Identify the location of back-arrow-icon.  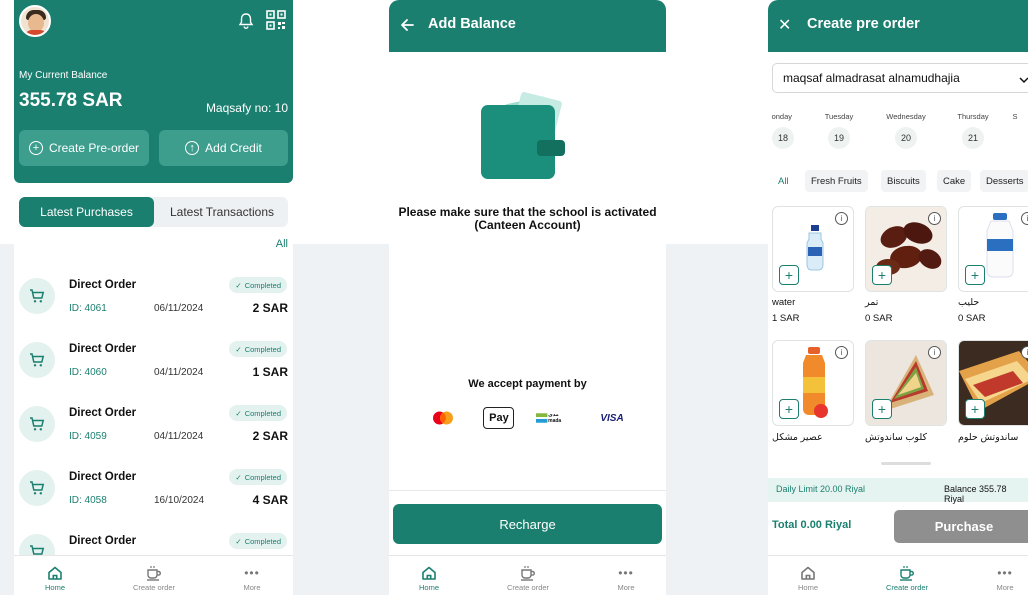
(407, 27).